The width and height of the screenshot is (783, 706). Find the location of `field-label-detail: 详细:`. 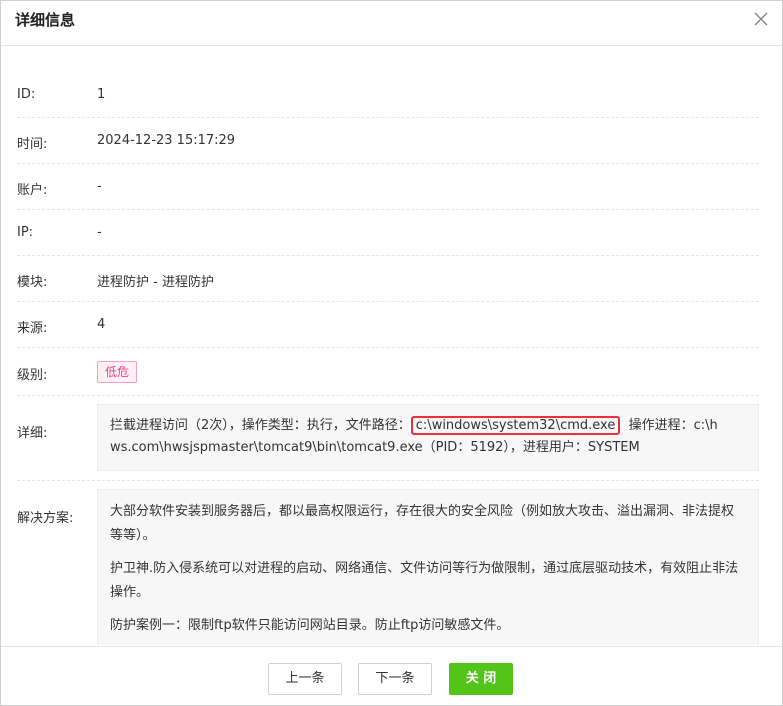

field-label-detail: 详细: is located at coordinates (32, 433).